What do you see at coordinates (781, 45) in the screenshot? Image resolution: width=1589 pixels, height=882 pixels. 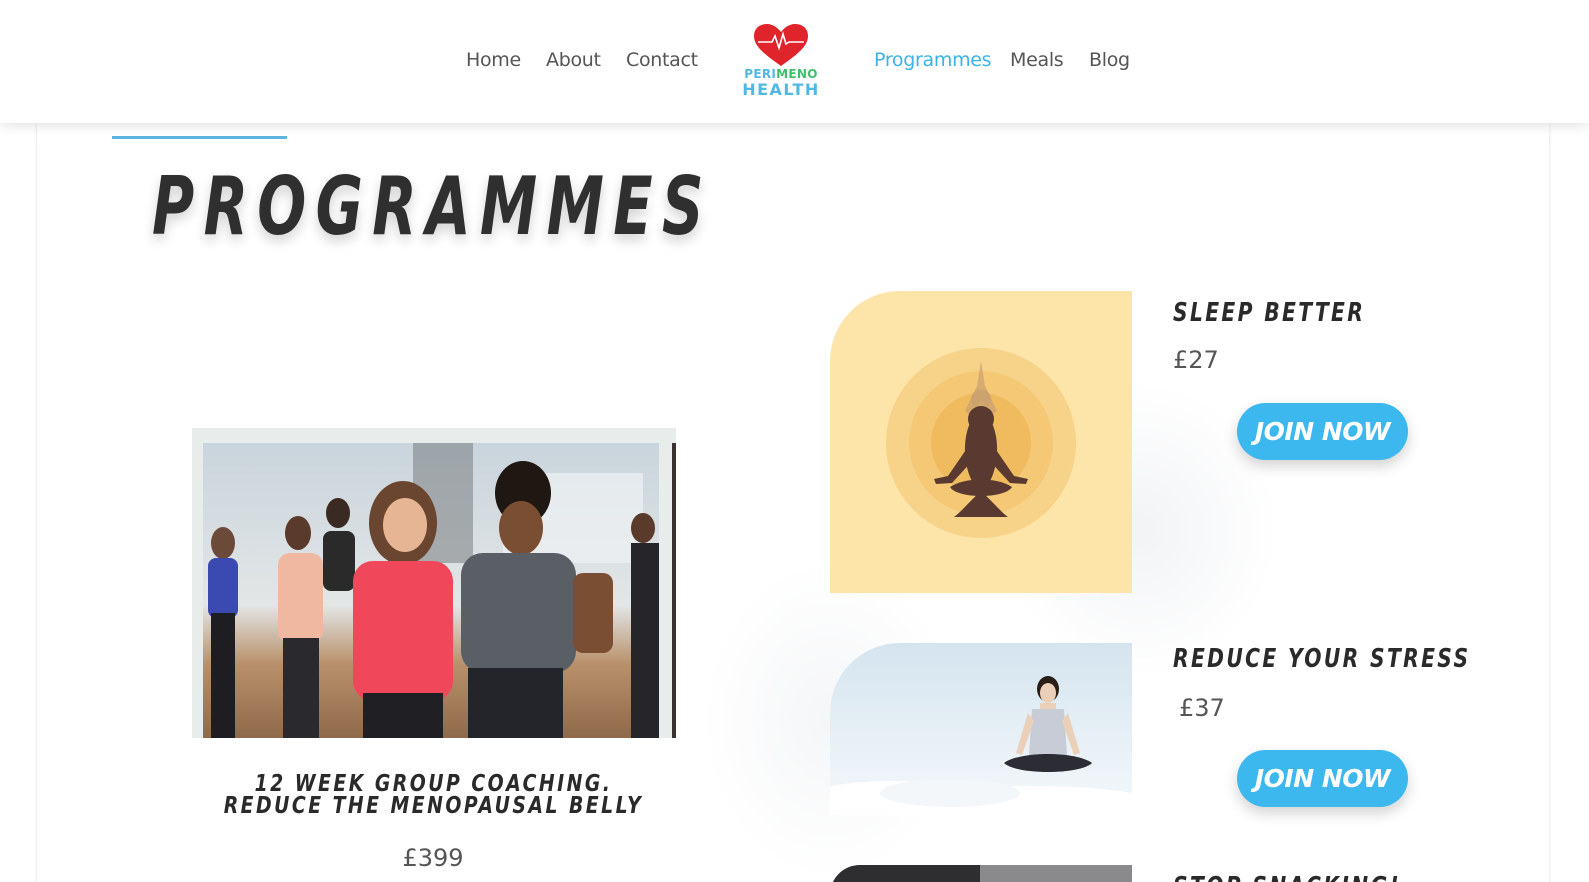 I see `heart-heartbeat-icon` at bounding box center [781, 45].